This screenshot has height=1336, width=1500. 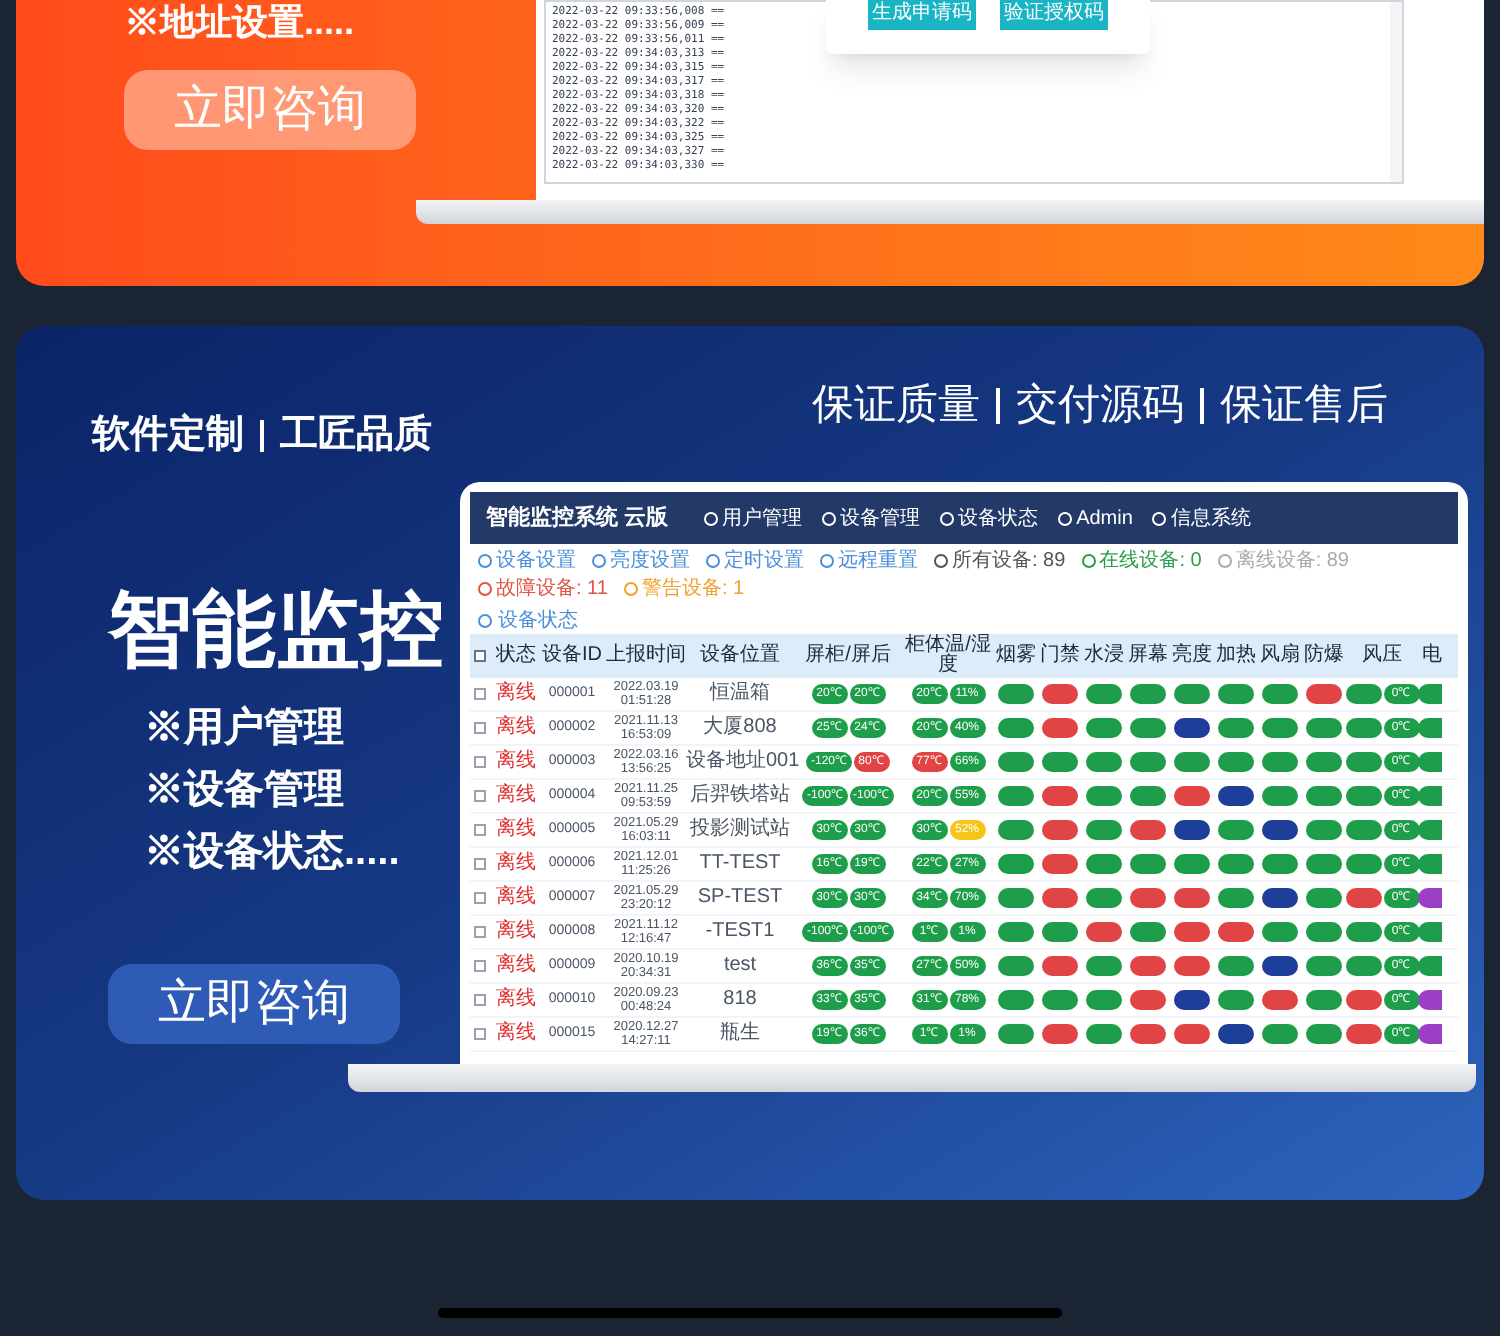 I want to click on table-cell-text: 恒温箱, so click(x=739, y=694).